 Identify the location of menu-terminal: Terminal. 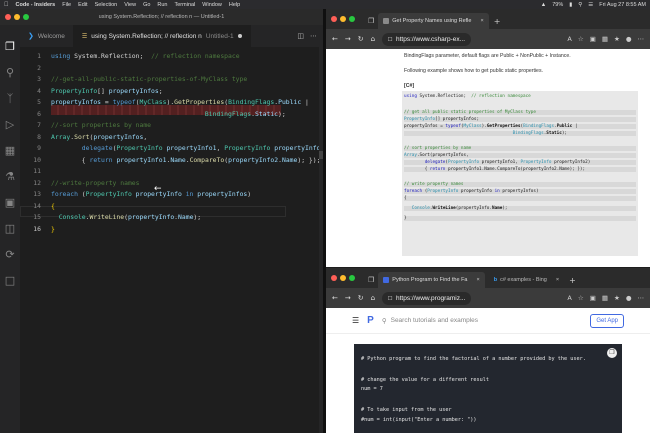
(185, 5).